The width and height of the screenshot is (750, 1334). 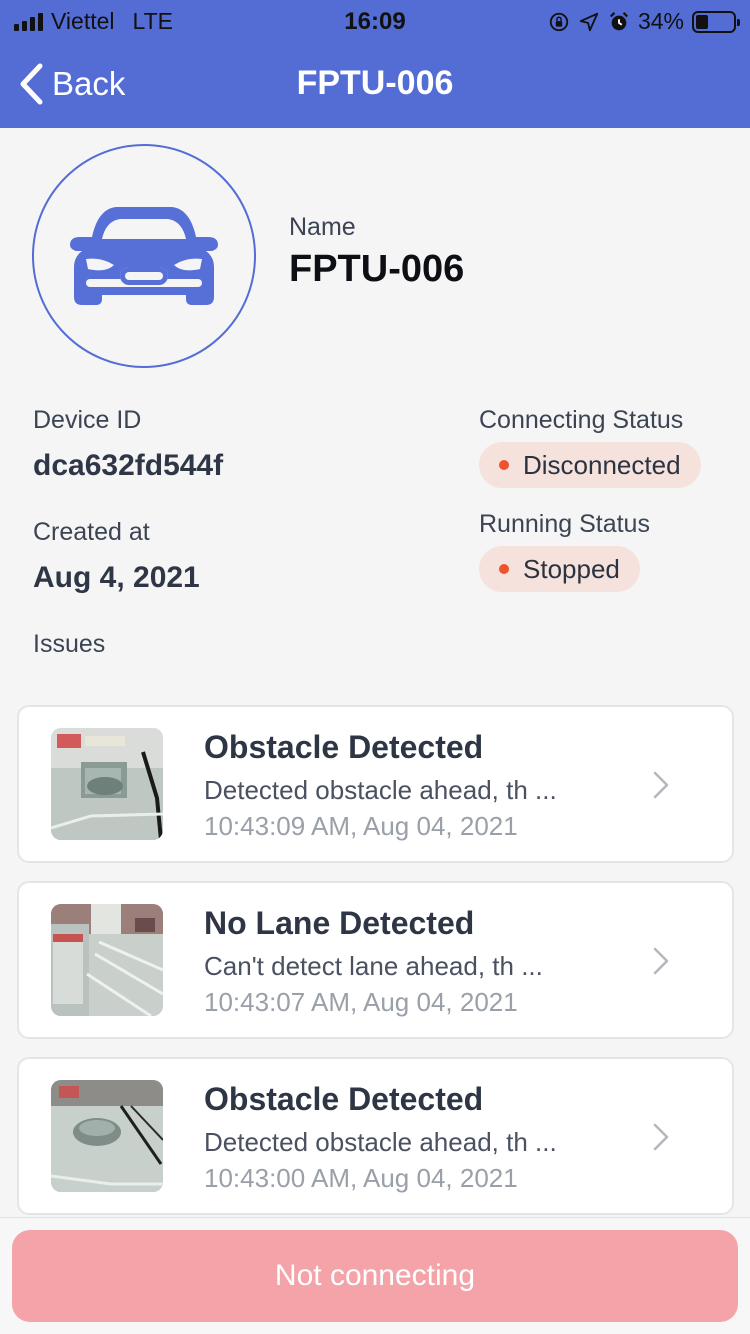 What do you see at coordinates (87, 420) in the screenshot?
I see `device-id-label: Device ID` at bounding box center [87, 420].